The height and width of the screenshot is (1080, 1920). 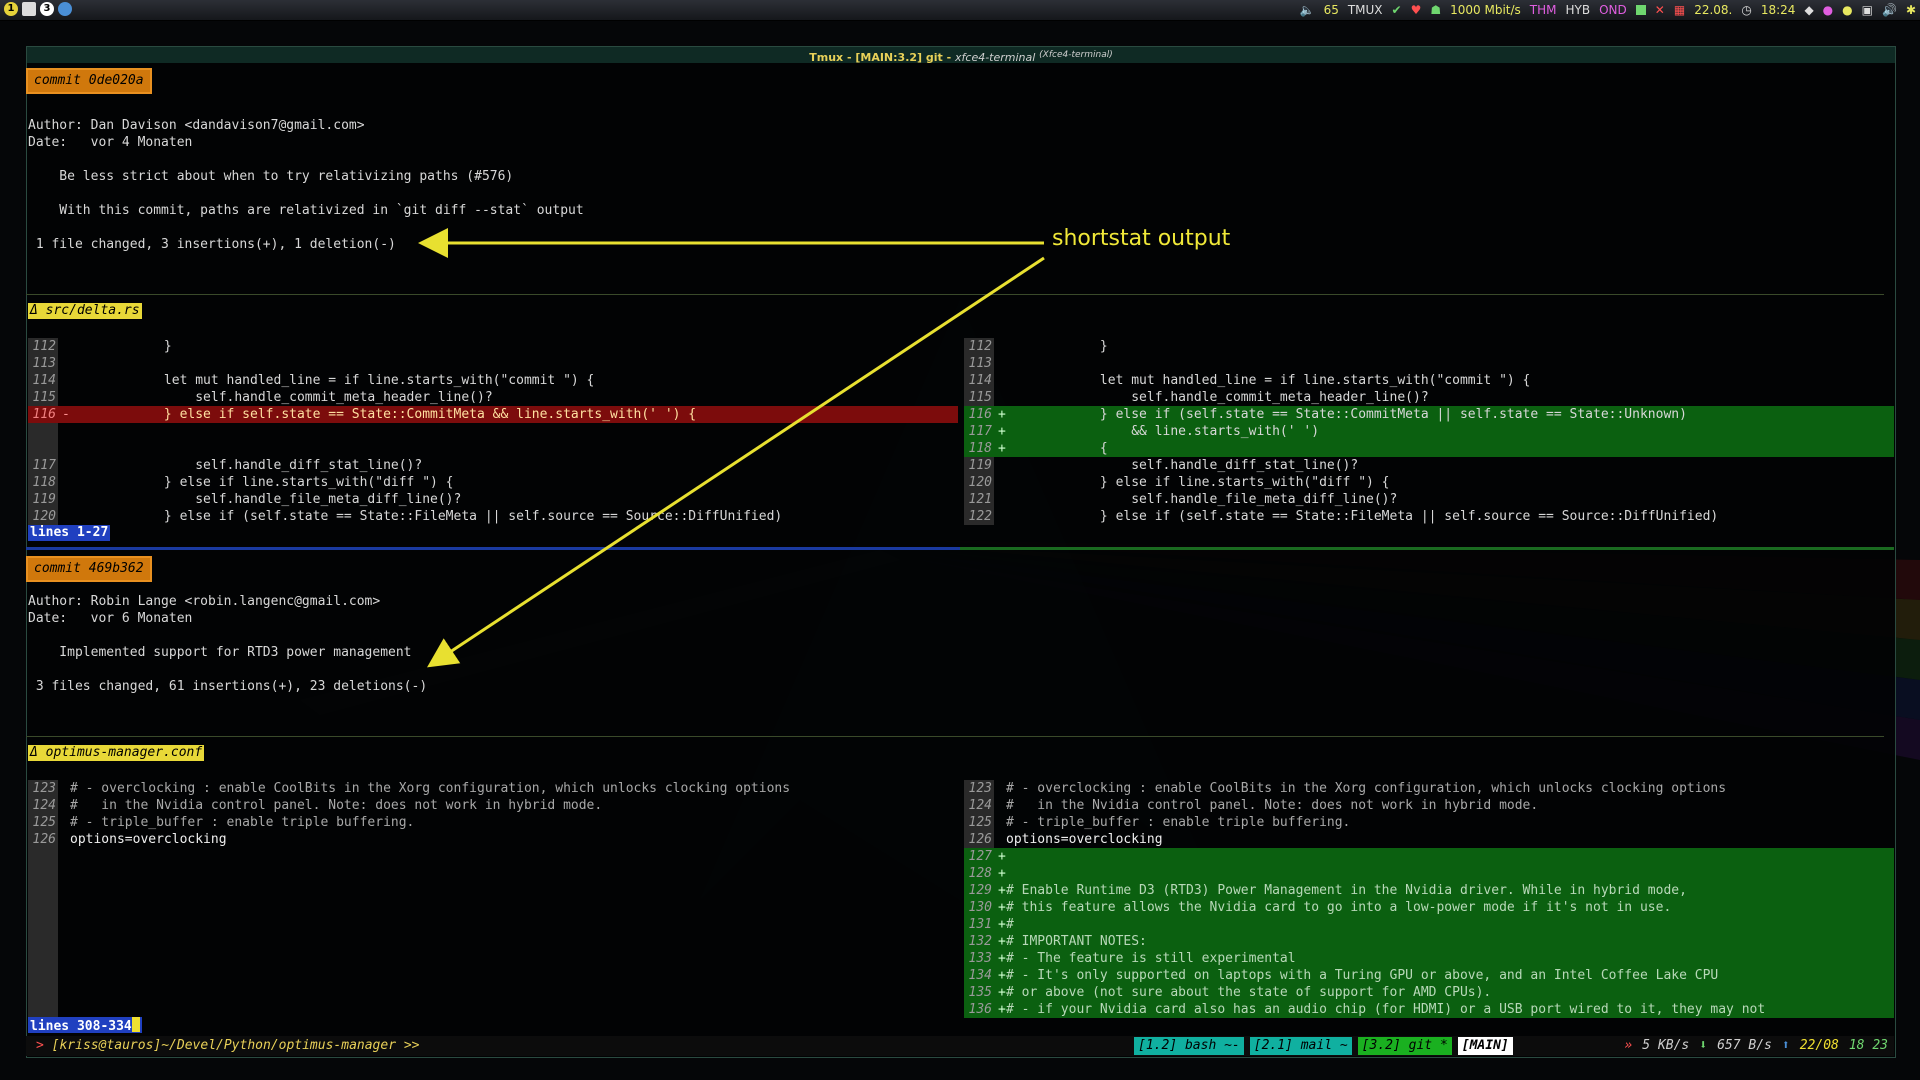 I want to click on diff-marker: +, so click(x=1002, y=873).